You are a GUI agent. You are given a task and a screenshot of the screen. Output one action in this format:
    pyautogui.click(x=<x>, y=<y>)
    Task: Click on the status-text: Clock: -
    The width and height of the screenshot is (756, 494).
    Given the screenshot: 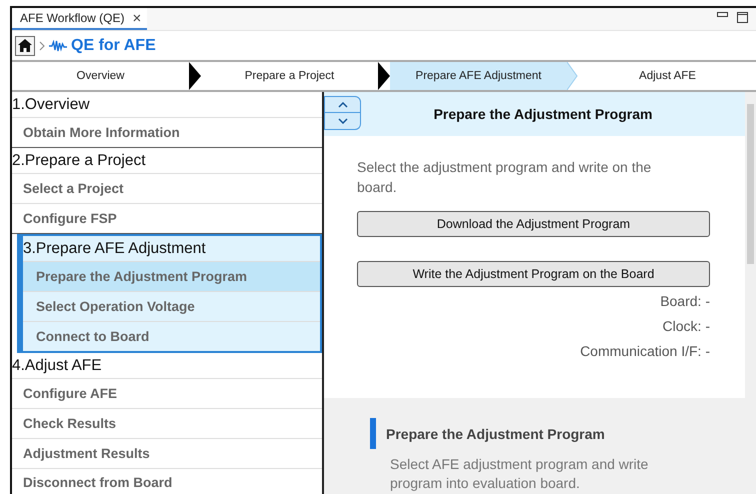 What is the action you would take?
    pyautogui.click(x=686, y=326)
    